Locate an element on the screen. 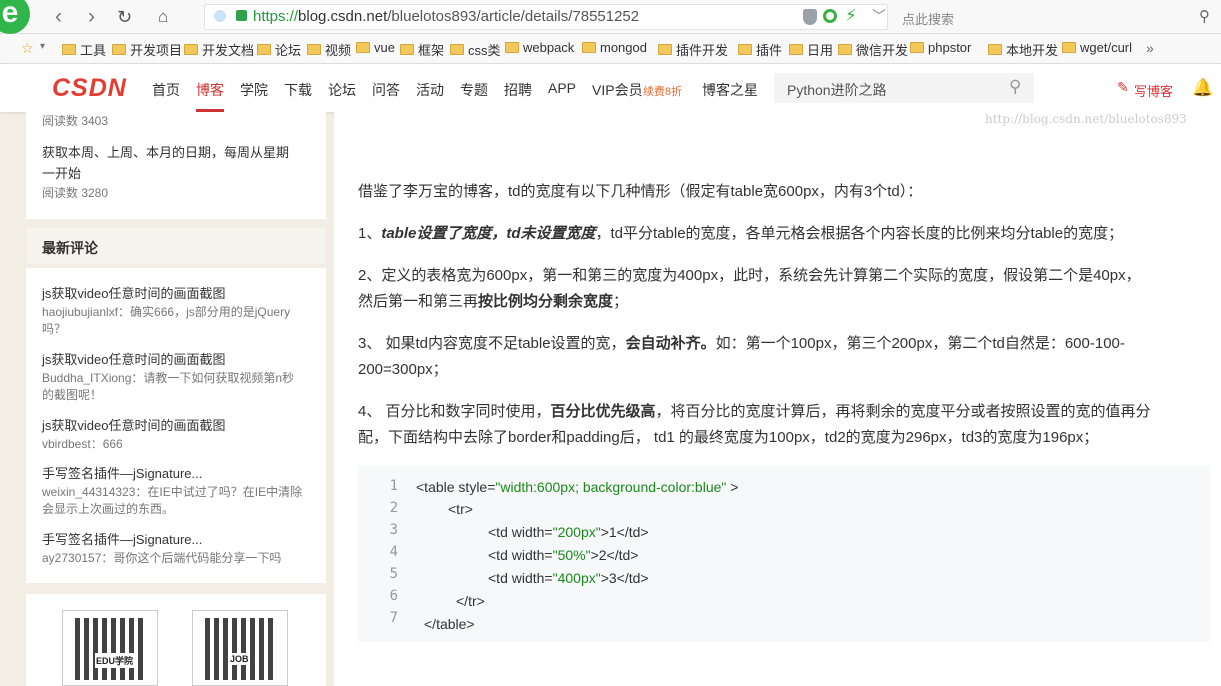  bookmark-mongod: mongod is located at coordinates (614, 47).